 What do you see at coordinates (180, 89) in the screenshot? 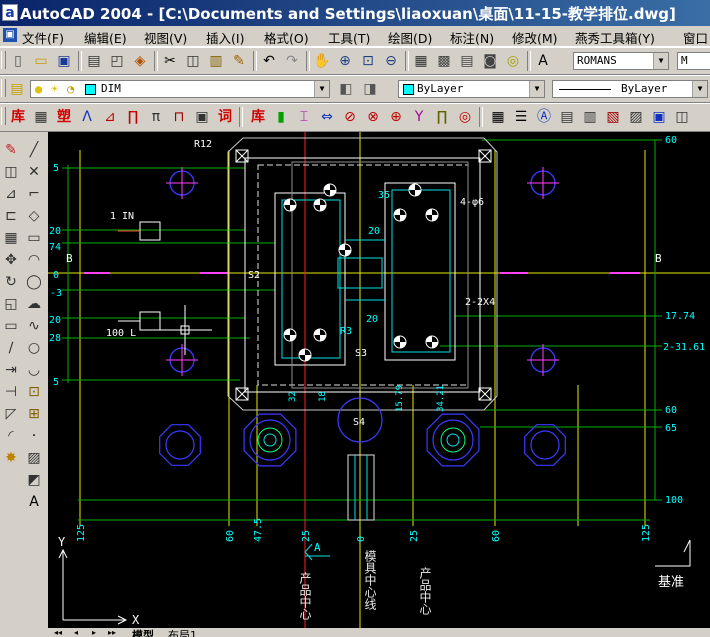
I see `layer-dropdown: ● ☀ ◔ DIM ▼` at bounding box center [180, 89].